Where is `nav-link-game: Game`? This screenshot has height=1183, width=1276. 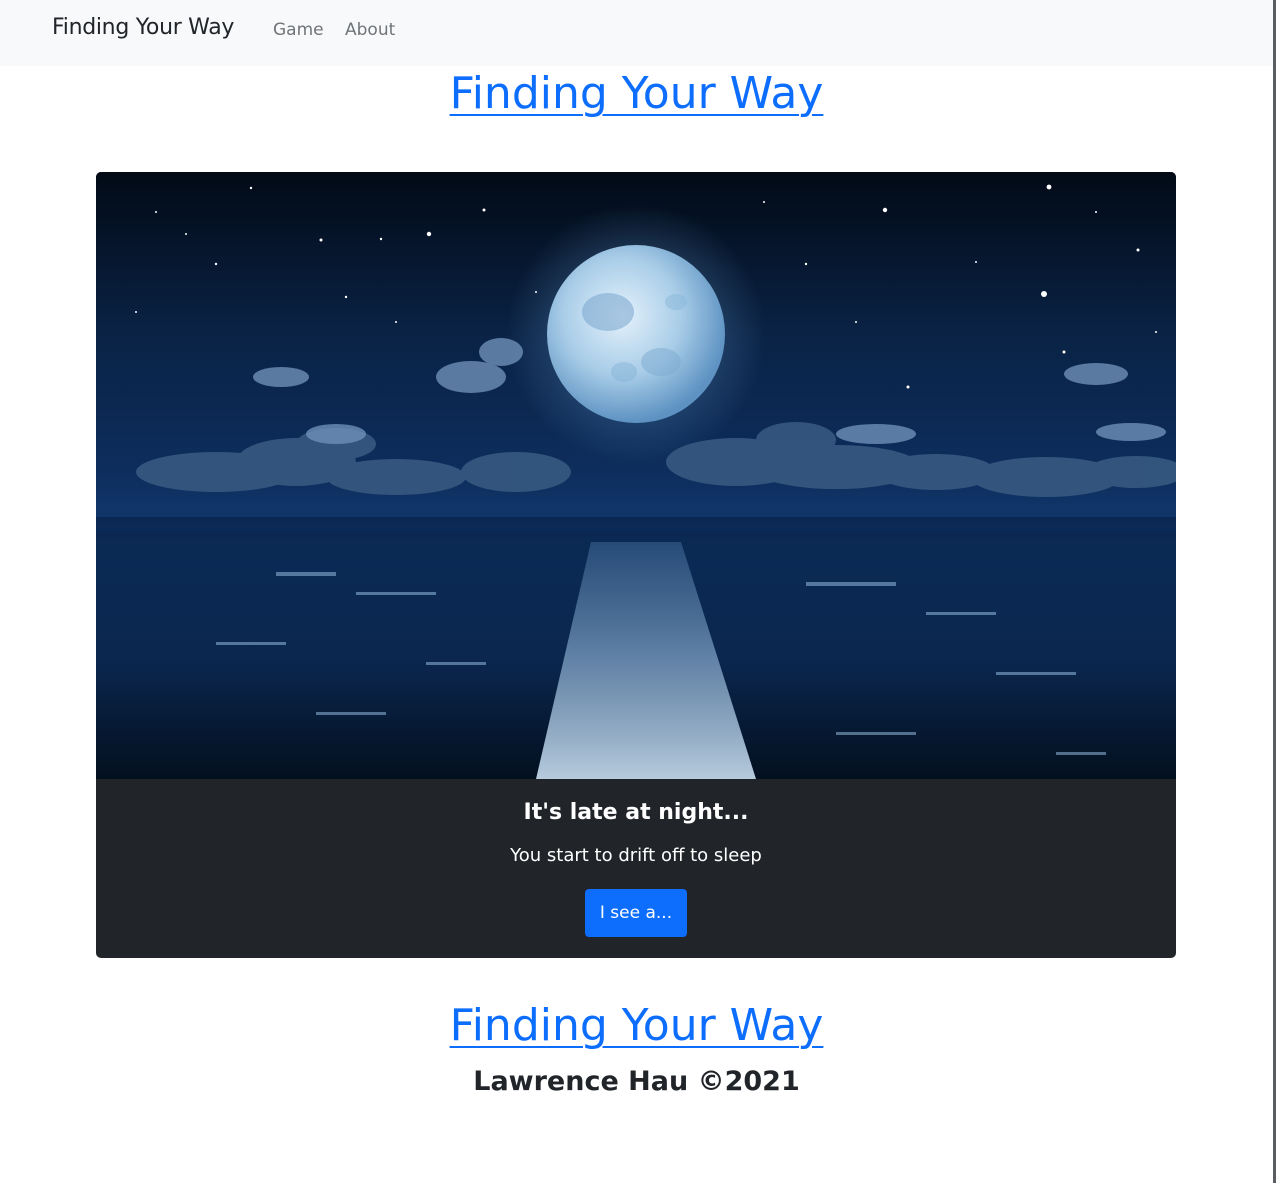
nav-link-game: Game is located at coordinates (298, 30).